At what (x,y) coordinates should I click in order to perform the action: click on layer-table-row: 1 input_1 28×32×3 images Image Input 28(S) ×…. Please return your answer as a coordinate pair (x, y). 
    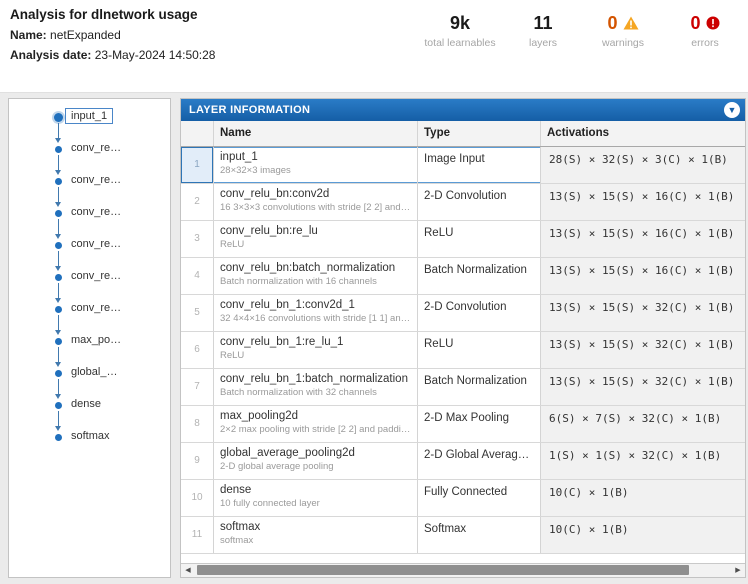
    Looking at the image, I should click on (463, 165).